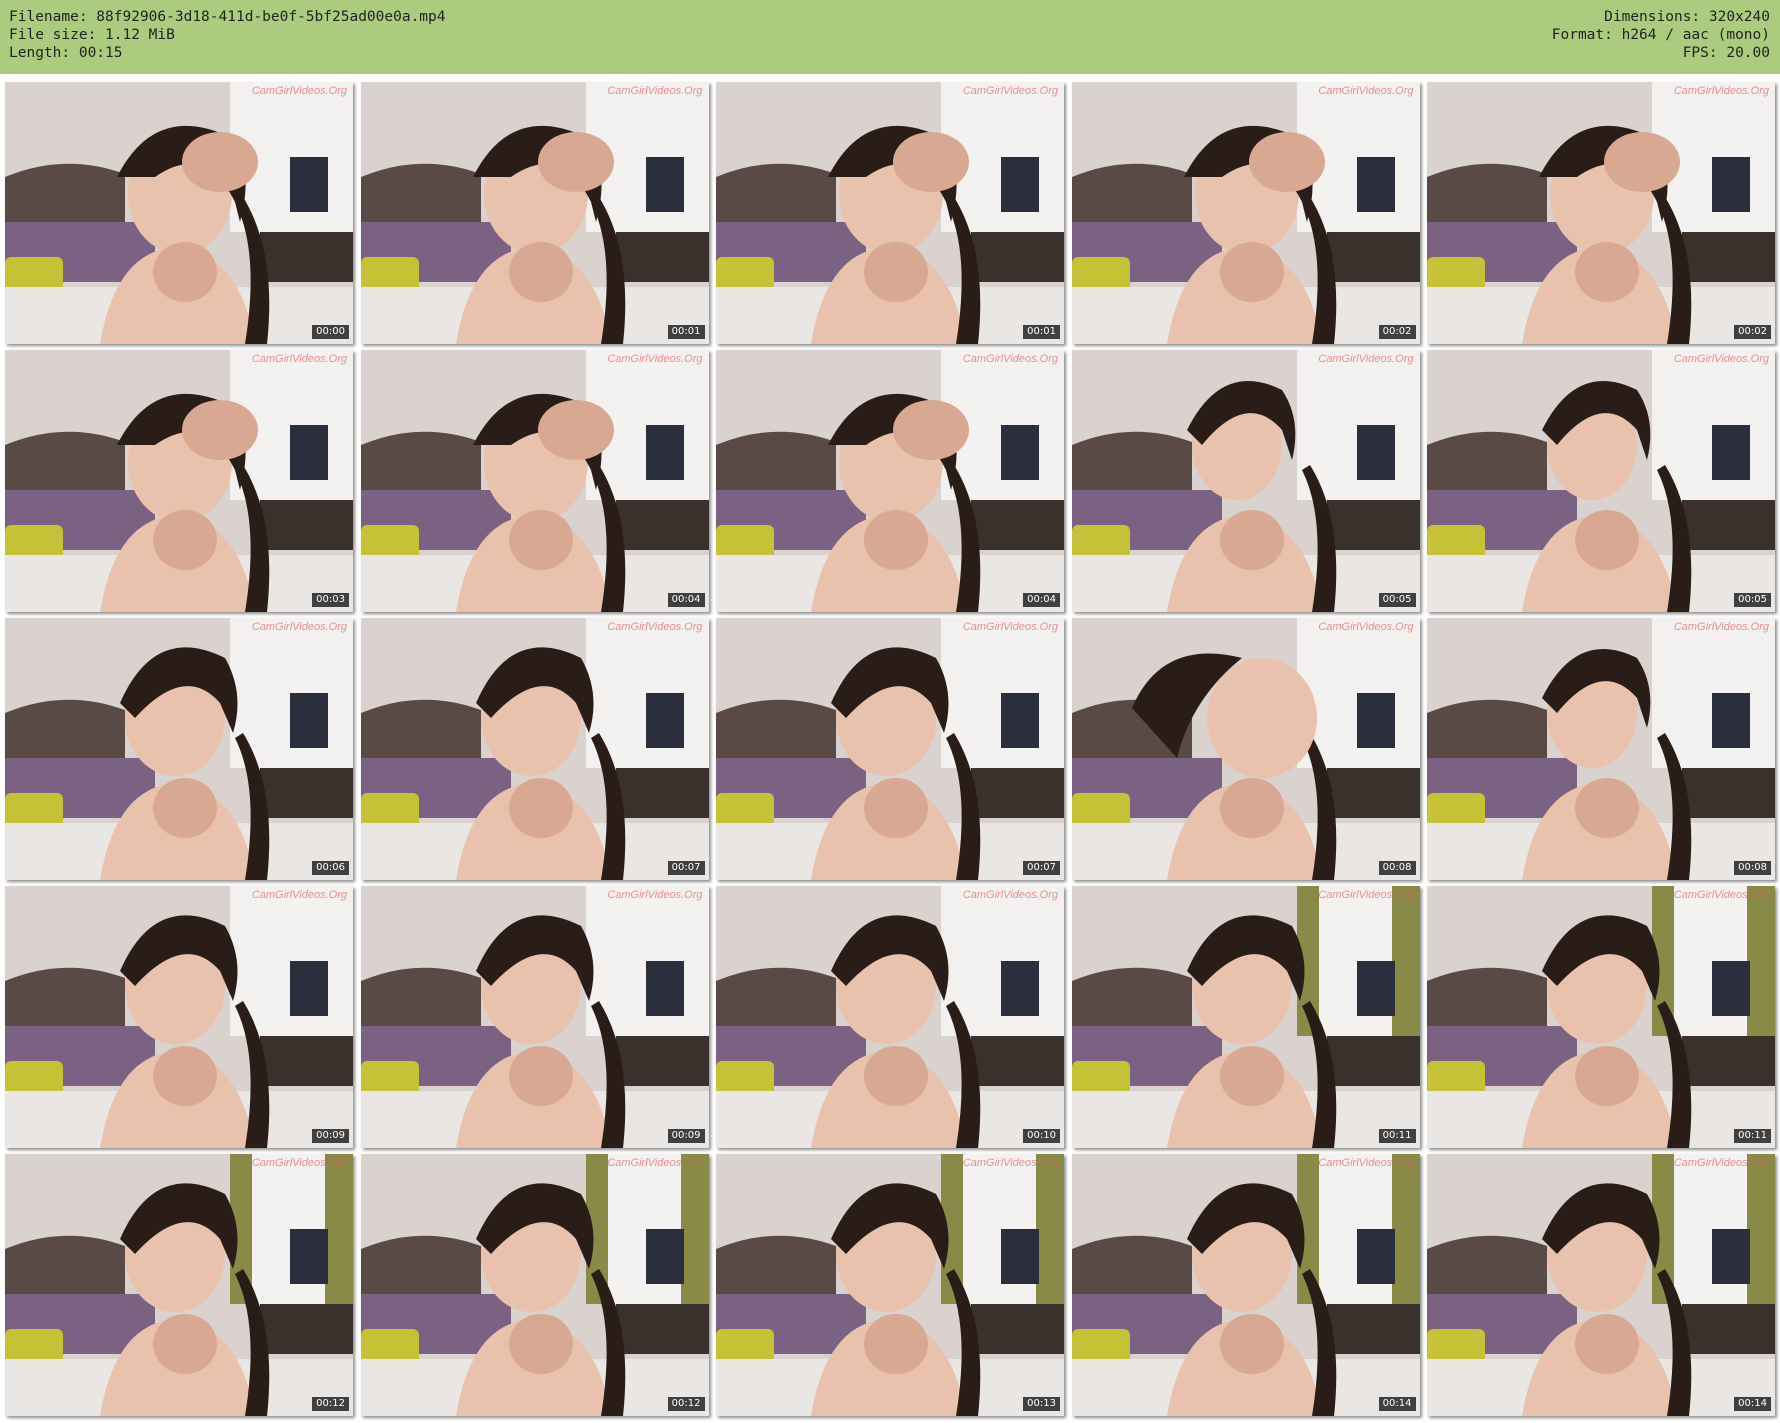  I want to click on video-frame-thumbnail: CamGirlVideos.Org 00:14, so click(1601, 1285).